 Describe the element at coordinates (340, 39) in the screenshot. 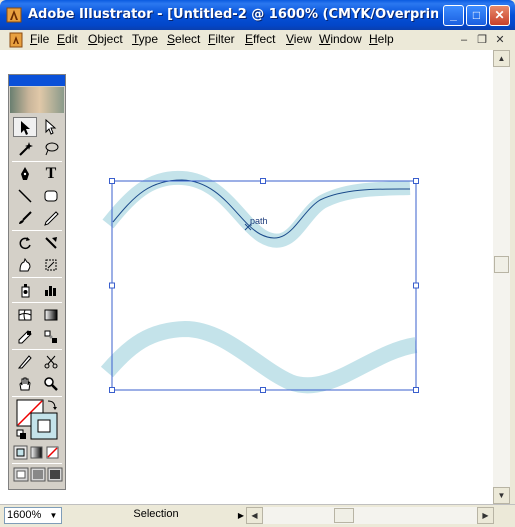

I see `menu-window: Window` at that location.